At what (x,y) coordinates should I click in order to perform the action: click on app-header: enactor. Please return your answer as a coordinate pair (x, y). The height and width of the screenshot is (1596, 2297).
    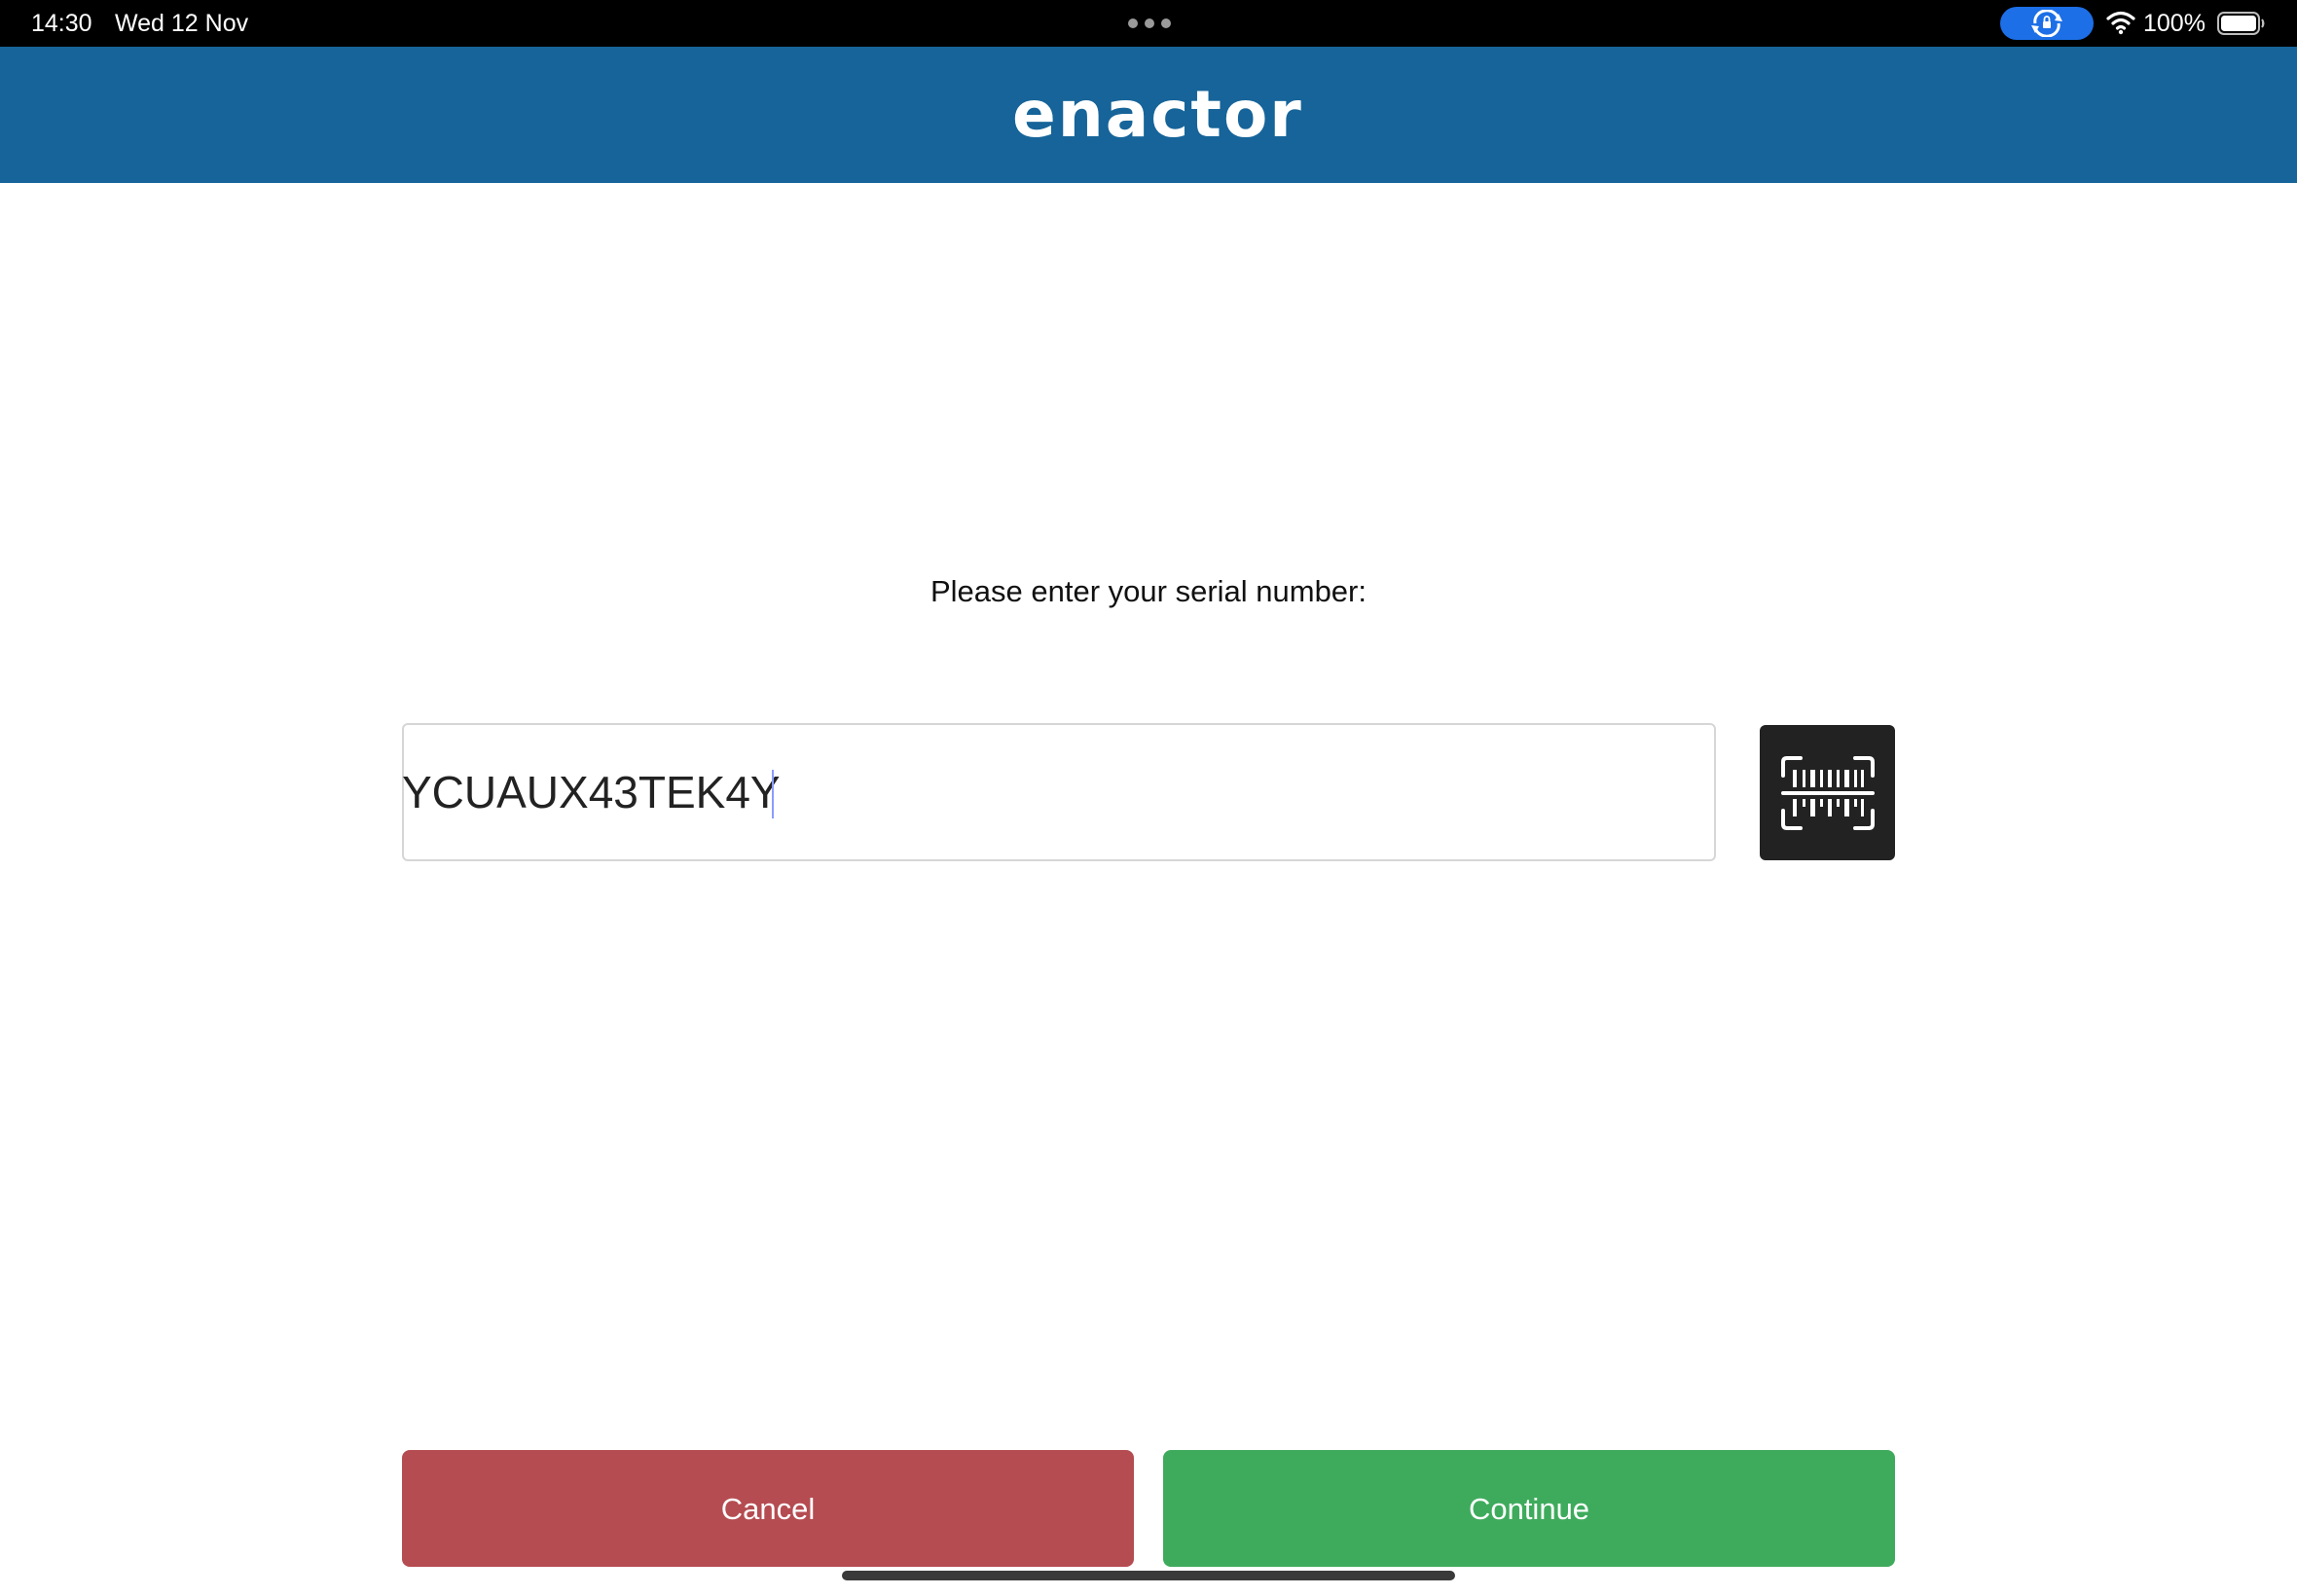
    Looking at the image, I should click on (1148, 115).